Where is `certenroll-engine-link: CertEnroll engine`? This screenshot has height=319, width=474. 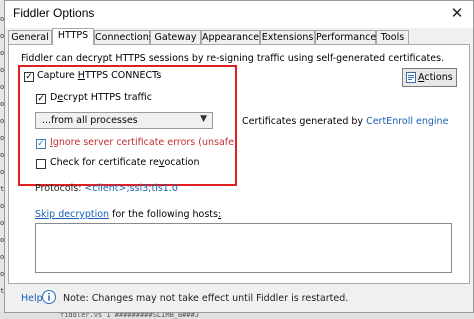
certenroll-engine-link: CertEnroll engine is located at coordinates (407, 121).